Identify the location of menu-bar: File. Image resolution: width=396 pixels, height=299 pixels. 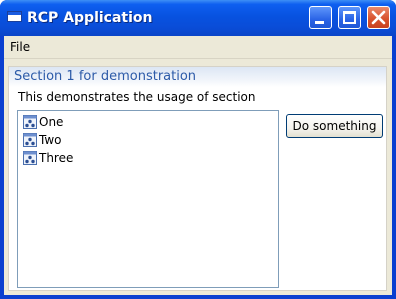
(198, 47).